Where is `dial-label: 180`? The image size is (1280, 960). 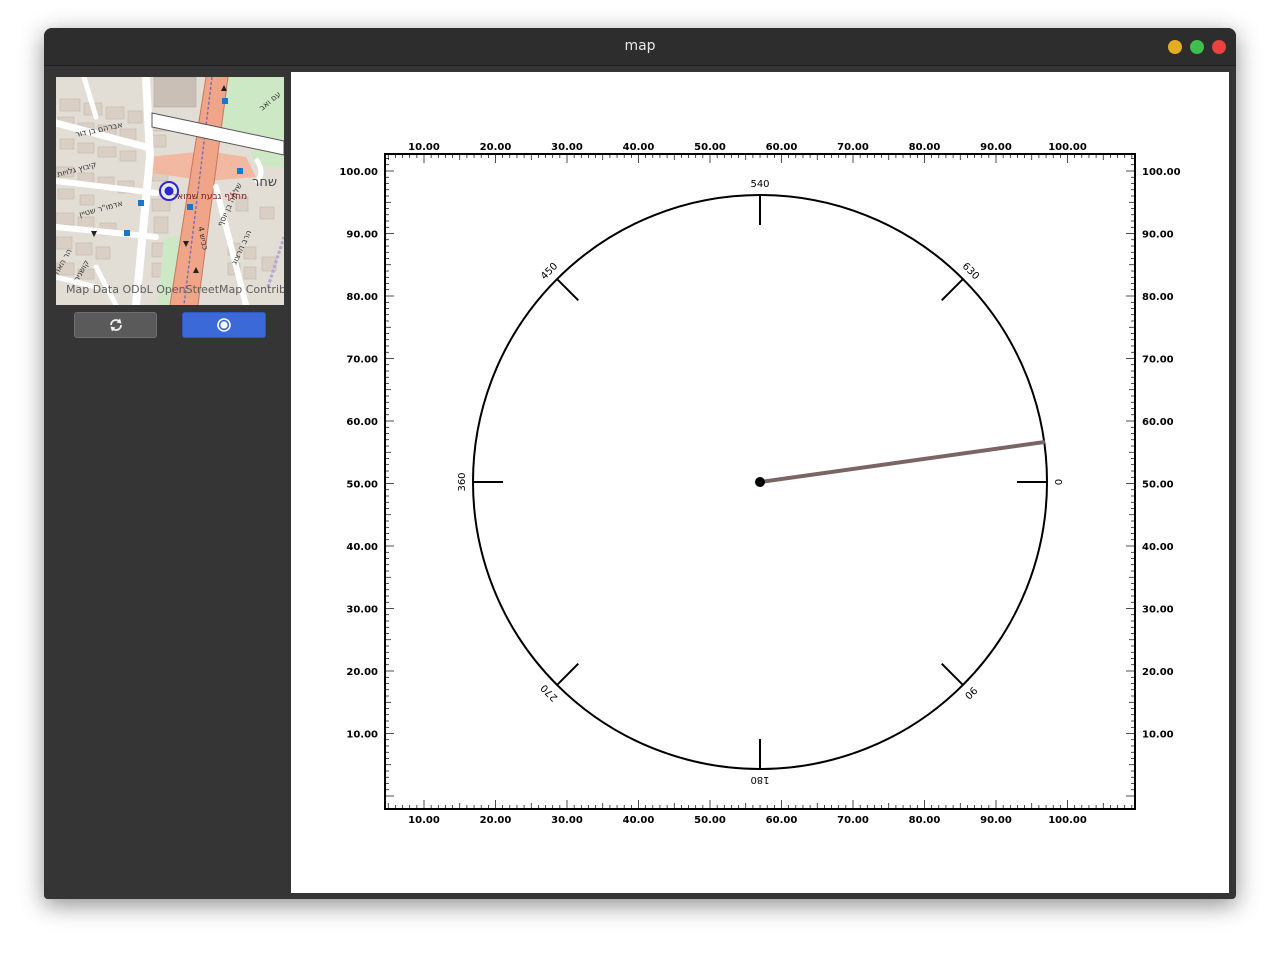 dial-label: 180 is located at coordinates (759, 779).